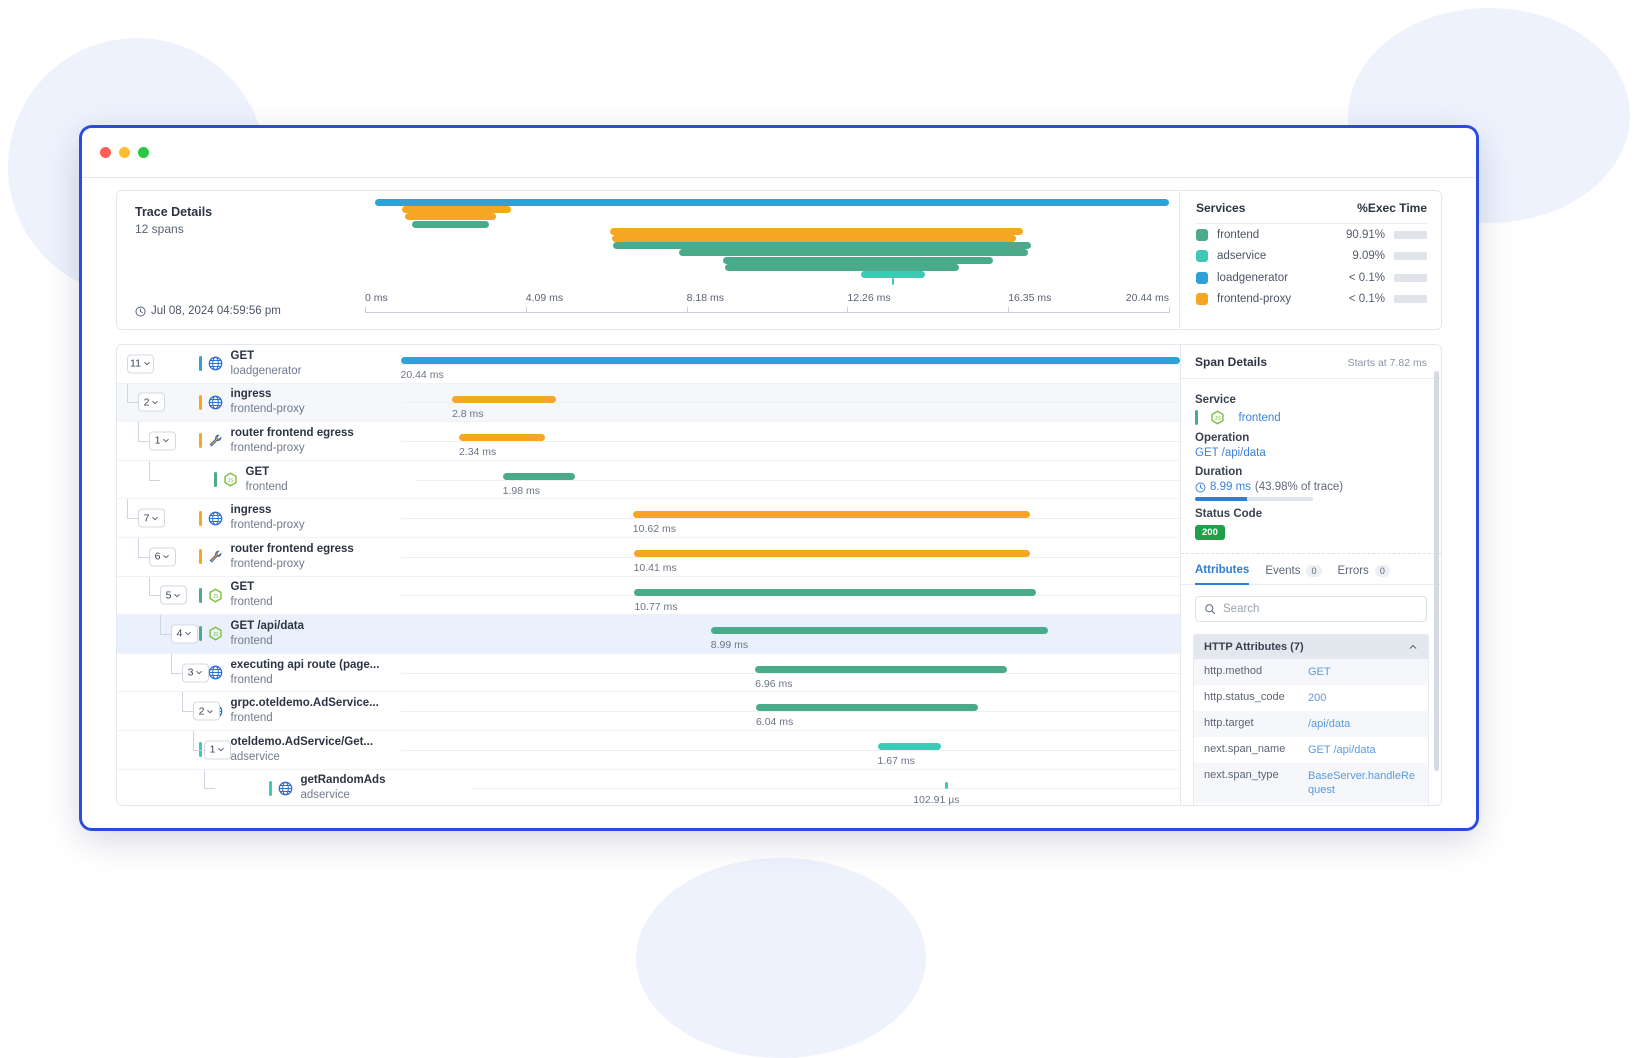 Image resolution: width=1638 pixels, height=1058 pixels. I want to click on span-collapse-chip: 3, so click(195, 673).